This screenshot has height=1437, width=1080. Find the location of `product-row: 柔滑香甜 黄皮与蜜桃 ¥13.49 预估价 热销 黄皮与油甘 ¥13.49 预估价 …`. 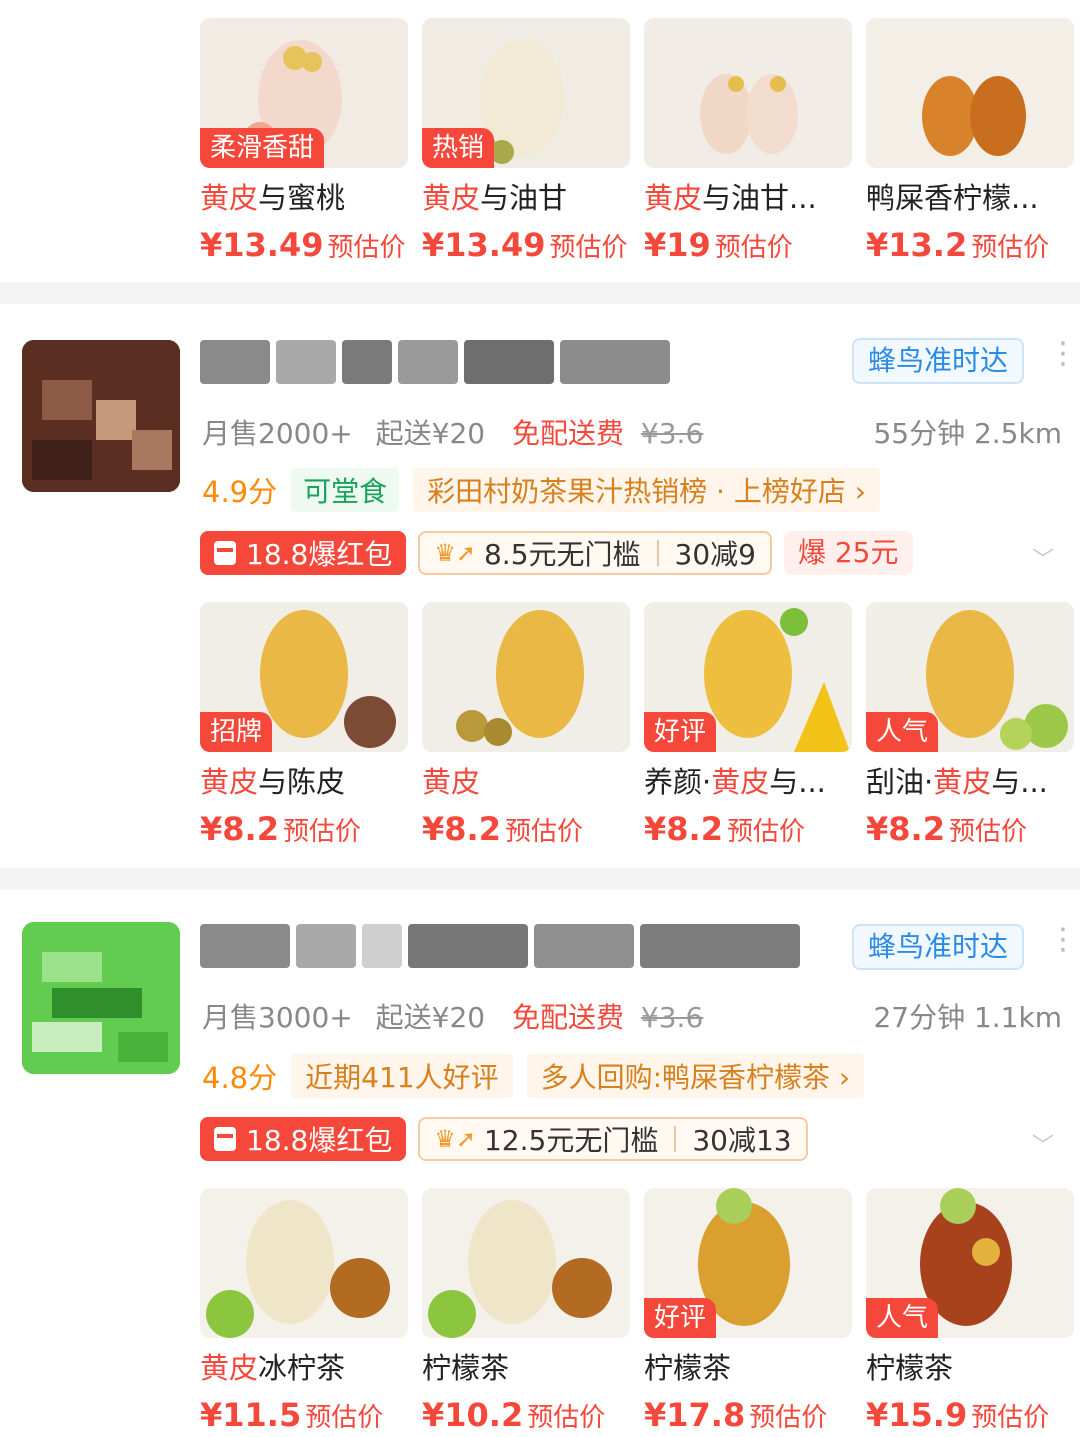

product-row: 柔滑香甜 黄皮与蜜桃 ¥13.49 预估价 热销 黄皮与油甘 ¥13.49 预估价 … is located at coordinates (640, 148).